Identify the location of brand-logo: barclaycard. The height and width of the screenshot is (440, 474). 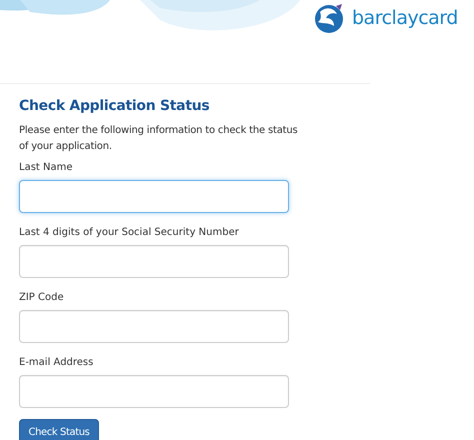
(405, 18).